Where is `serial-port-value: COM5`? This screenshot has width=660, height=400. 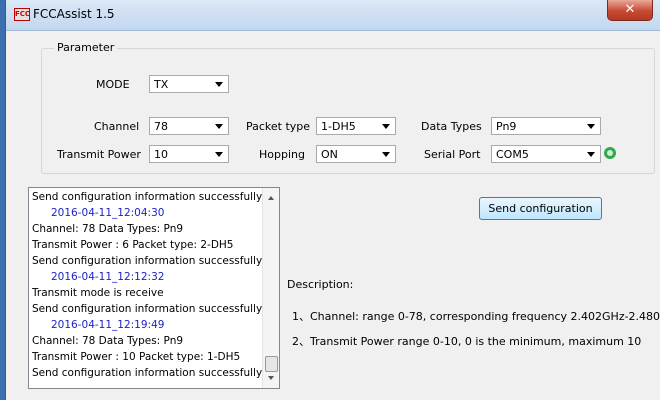
serial-port-value: COM5 is located at coordinates (512, 154).